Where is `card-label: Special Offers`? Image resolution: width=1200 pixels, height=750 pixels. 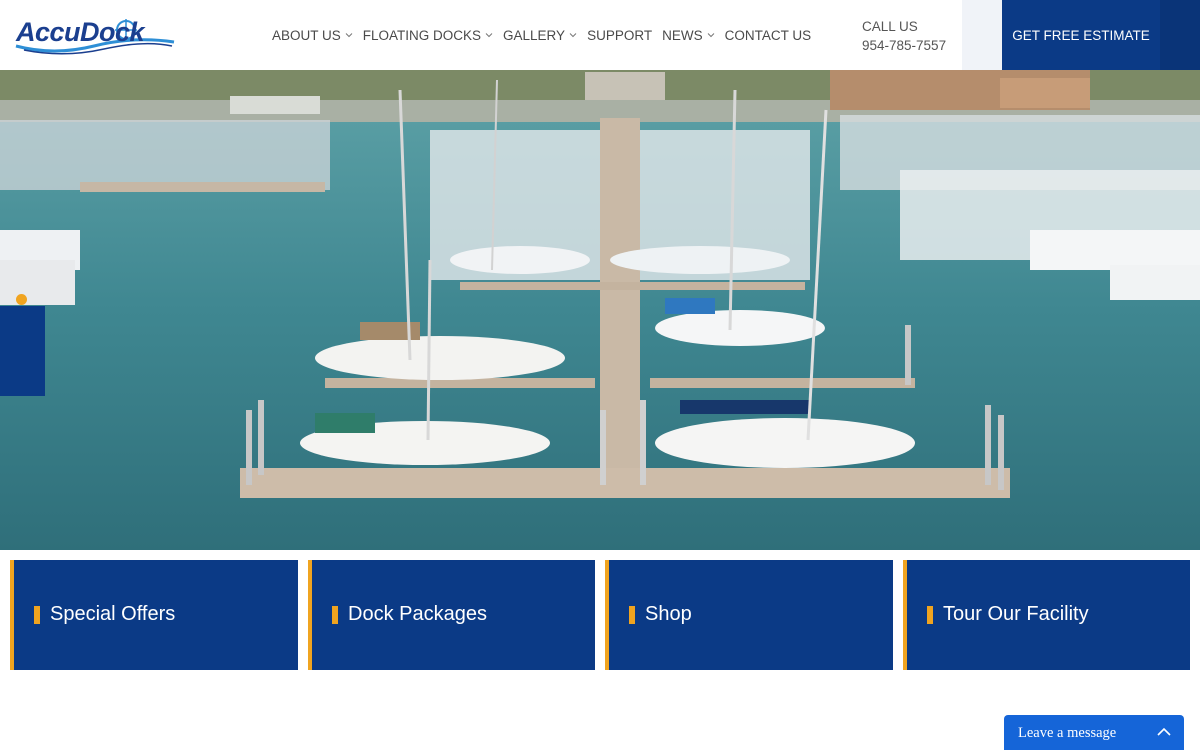
card-label: Special Offers is located at coordinates (113, 614).